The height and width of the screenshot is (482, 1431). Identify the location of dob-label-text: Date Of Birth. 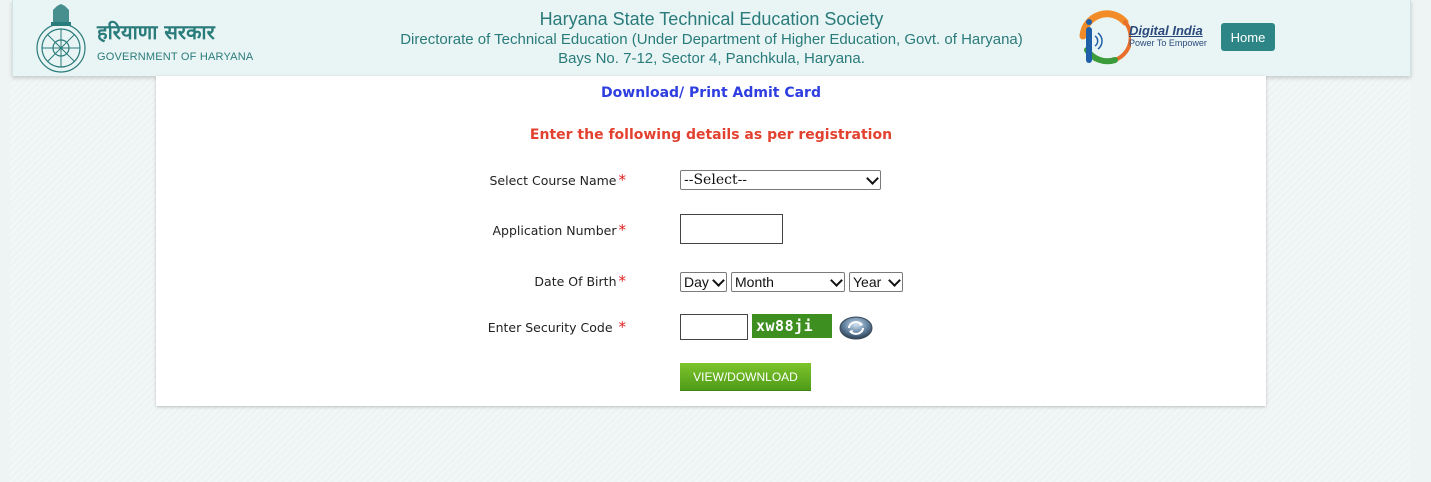
(575, 281).